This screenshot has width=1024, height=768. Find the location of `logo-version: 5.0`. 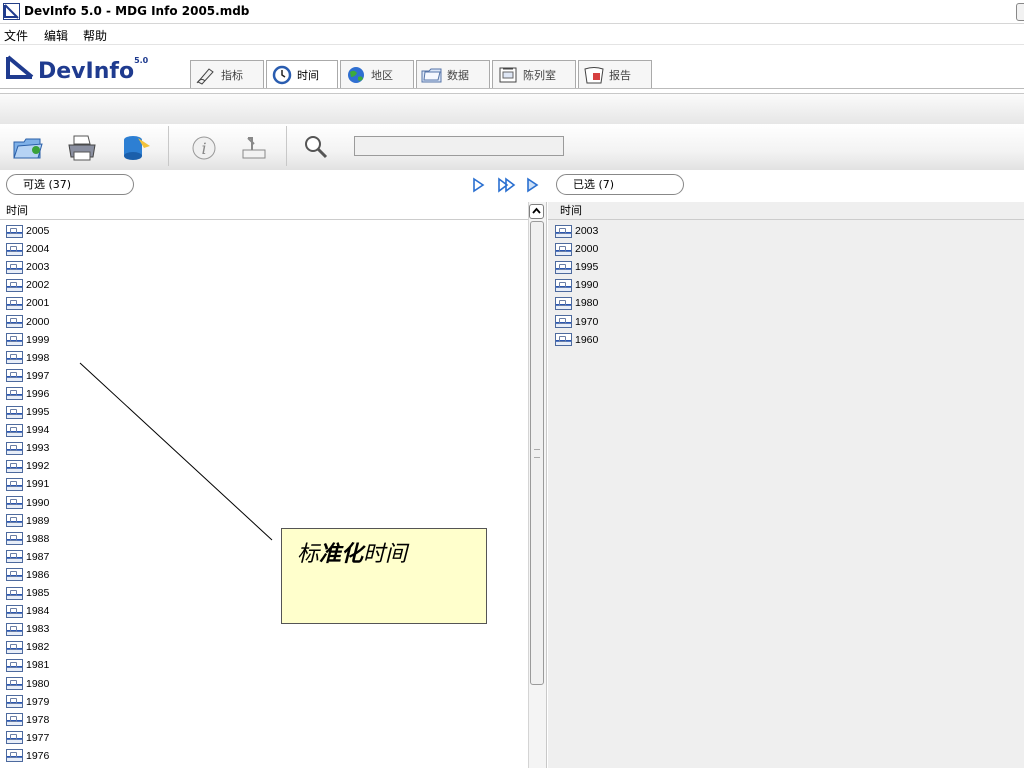

logo-version: 5.0 is located at coordinates (141, 60).